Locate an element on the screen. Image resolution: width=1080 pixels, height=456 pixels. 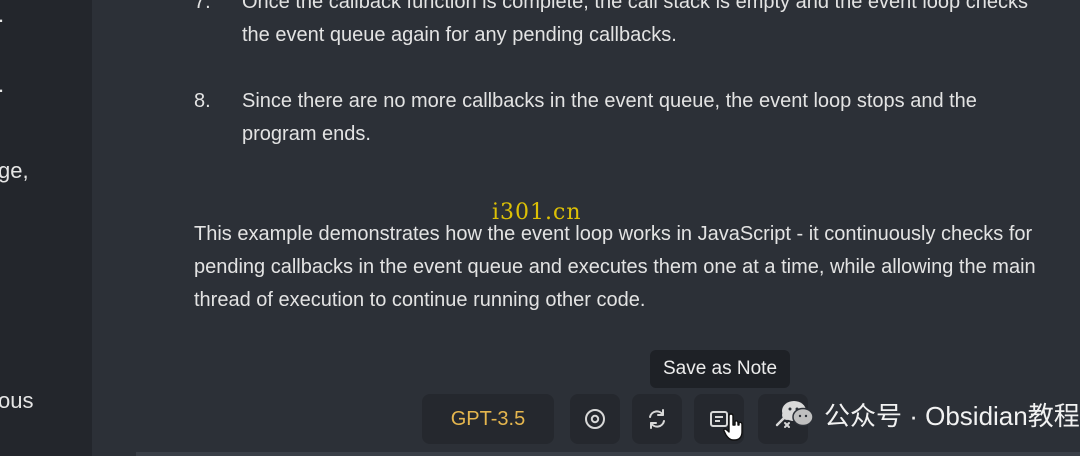
input-area-edge is located at coordinates (608, 454).